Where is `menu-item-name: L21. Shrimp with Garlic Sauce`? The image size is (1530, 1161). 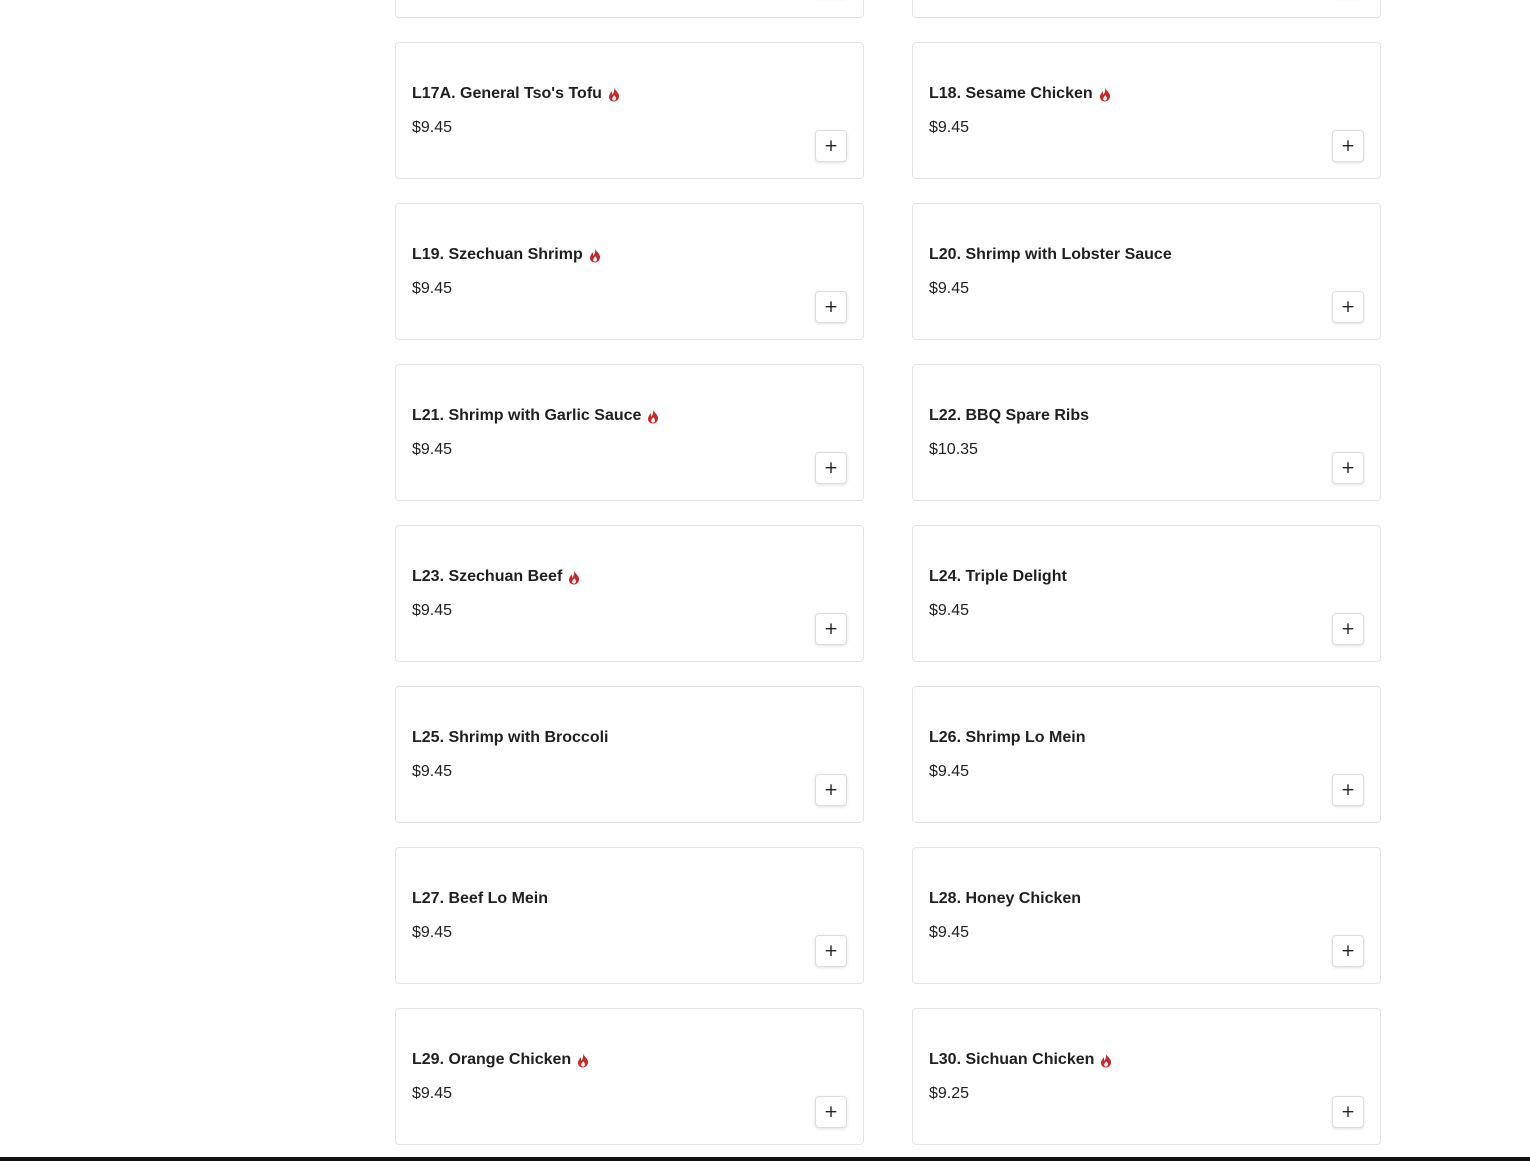
menu-item-name: L21. Shrimp with Garlic Sauce is located at coordinates (535, 416).